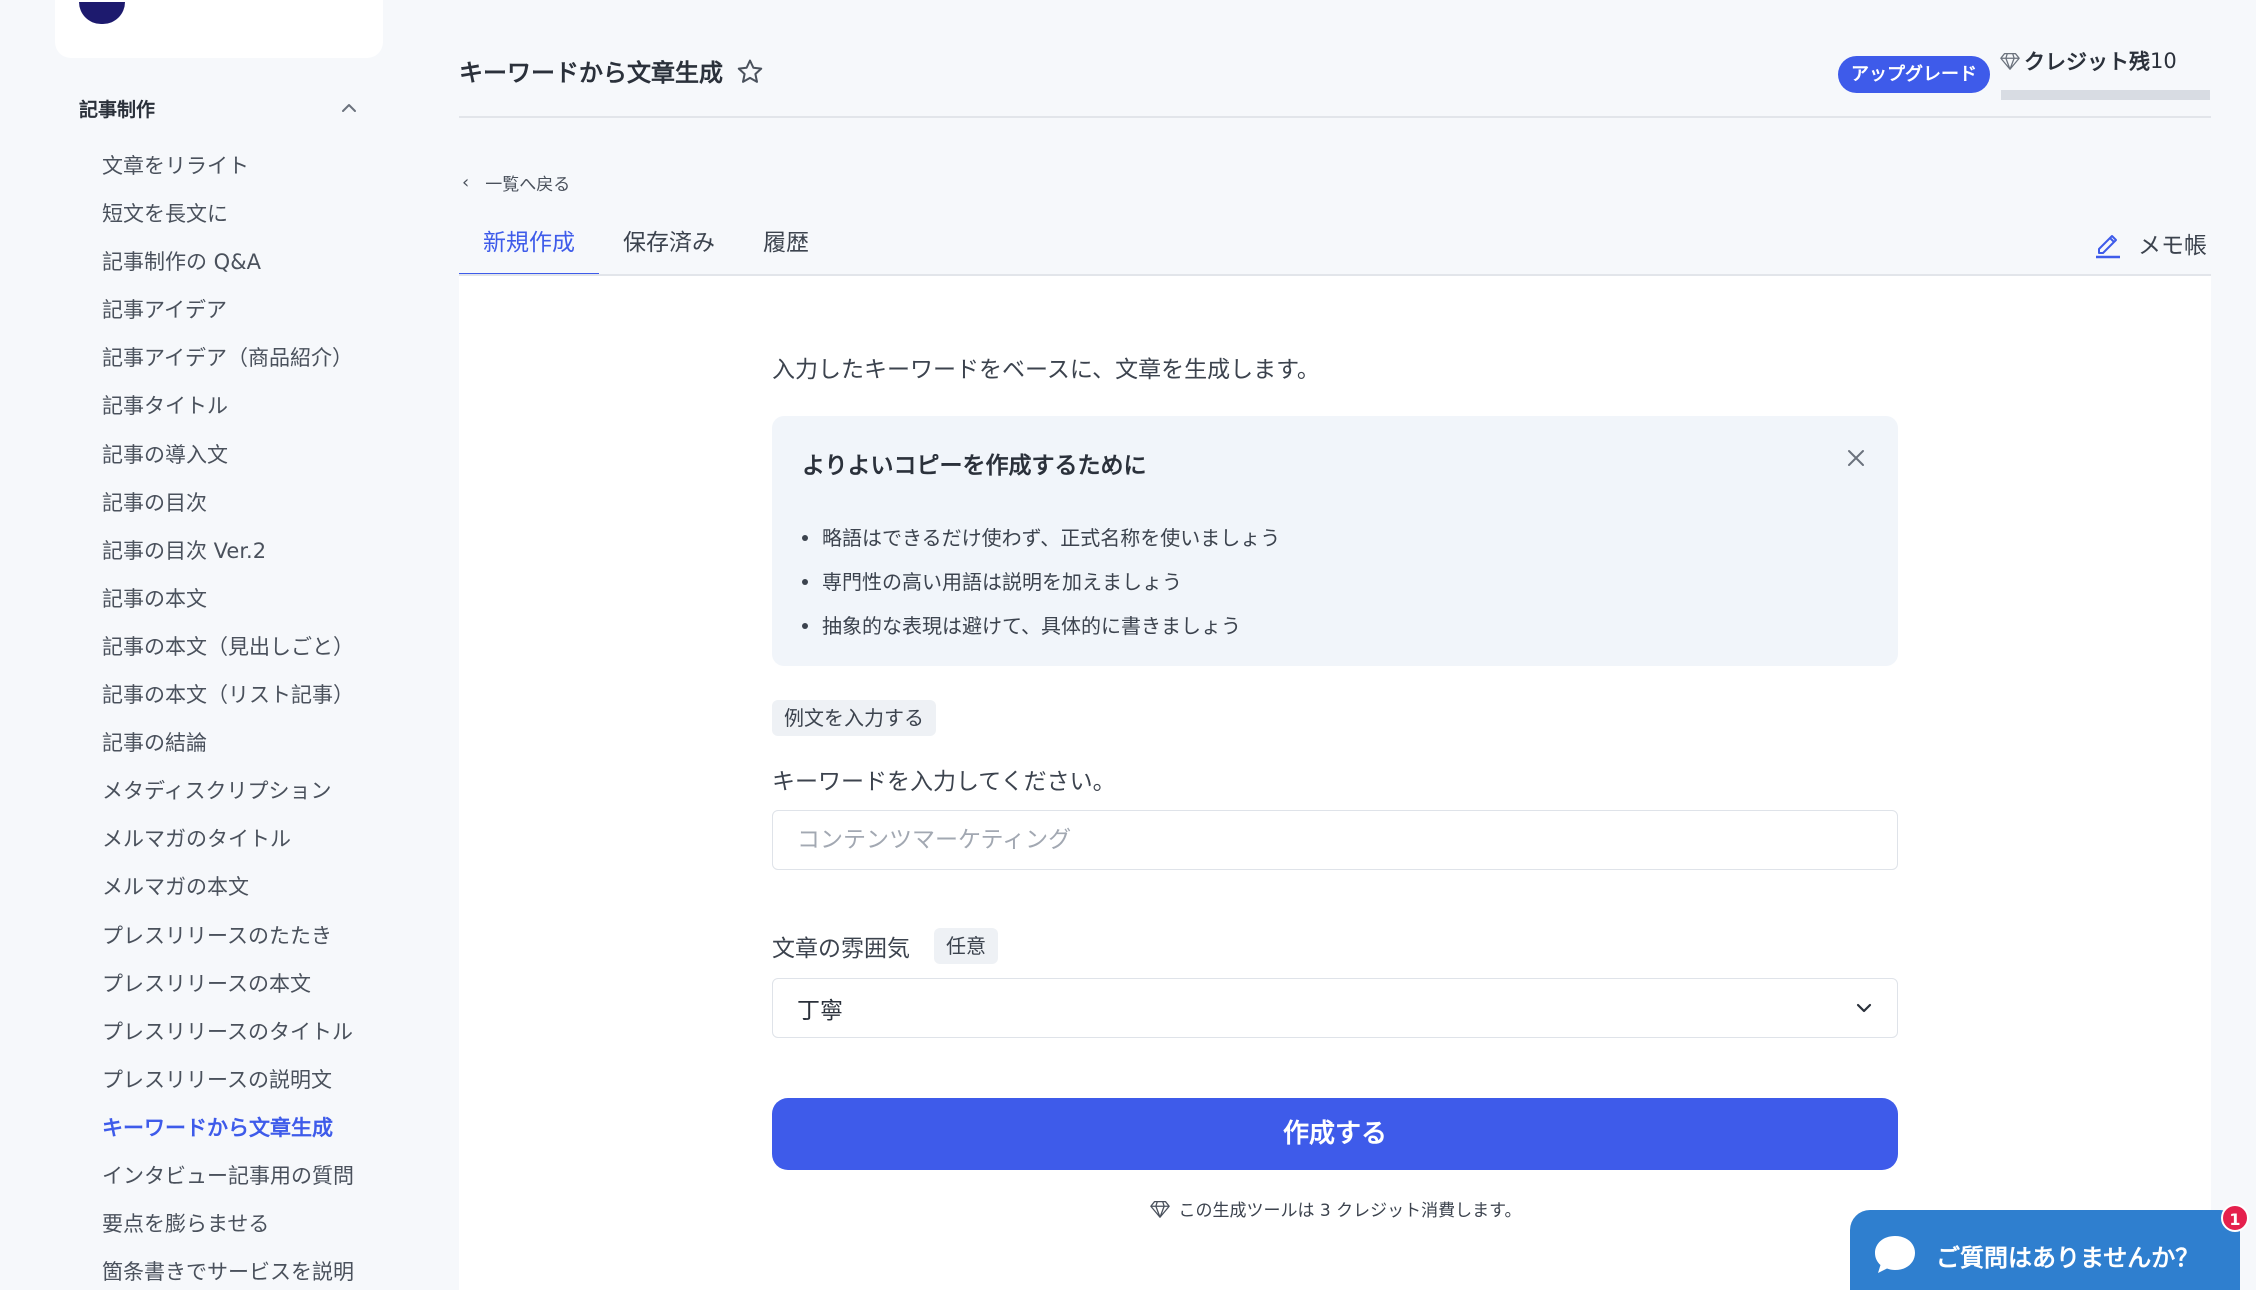  What do you see at coordinates (1335, 117) in the screenshot?
I see `header-divider` at bounding box center [1335, 117].